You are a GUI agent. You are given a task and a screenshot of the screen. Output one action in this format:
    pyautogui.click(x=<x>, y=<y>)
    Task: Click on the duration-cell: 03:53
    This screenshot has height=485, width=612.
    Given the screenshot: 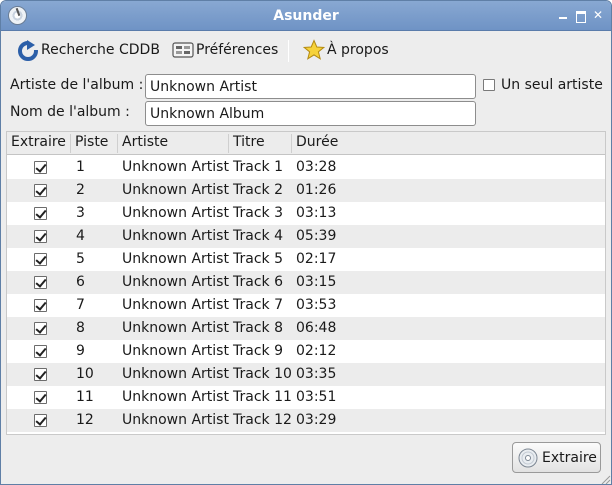 What is the action you would take?
    pyautogui.click(x=316, y=305)
    